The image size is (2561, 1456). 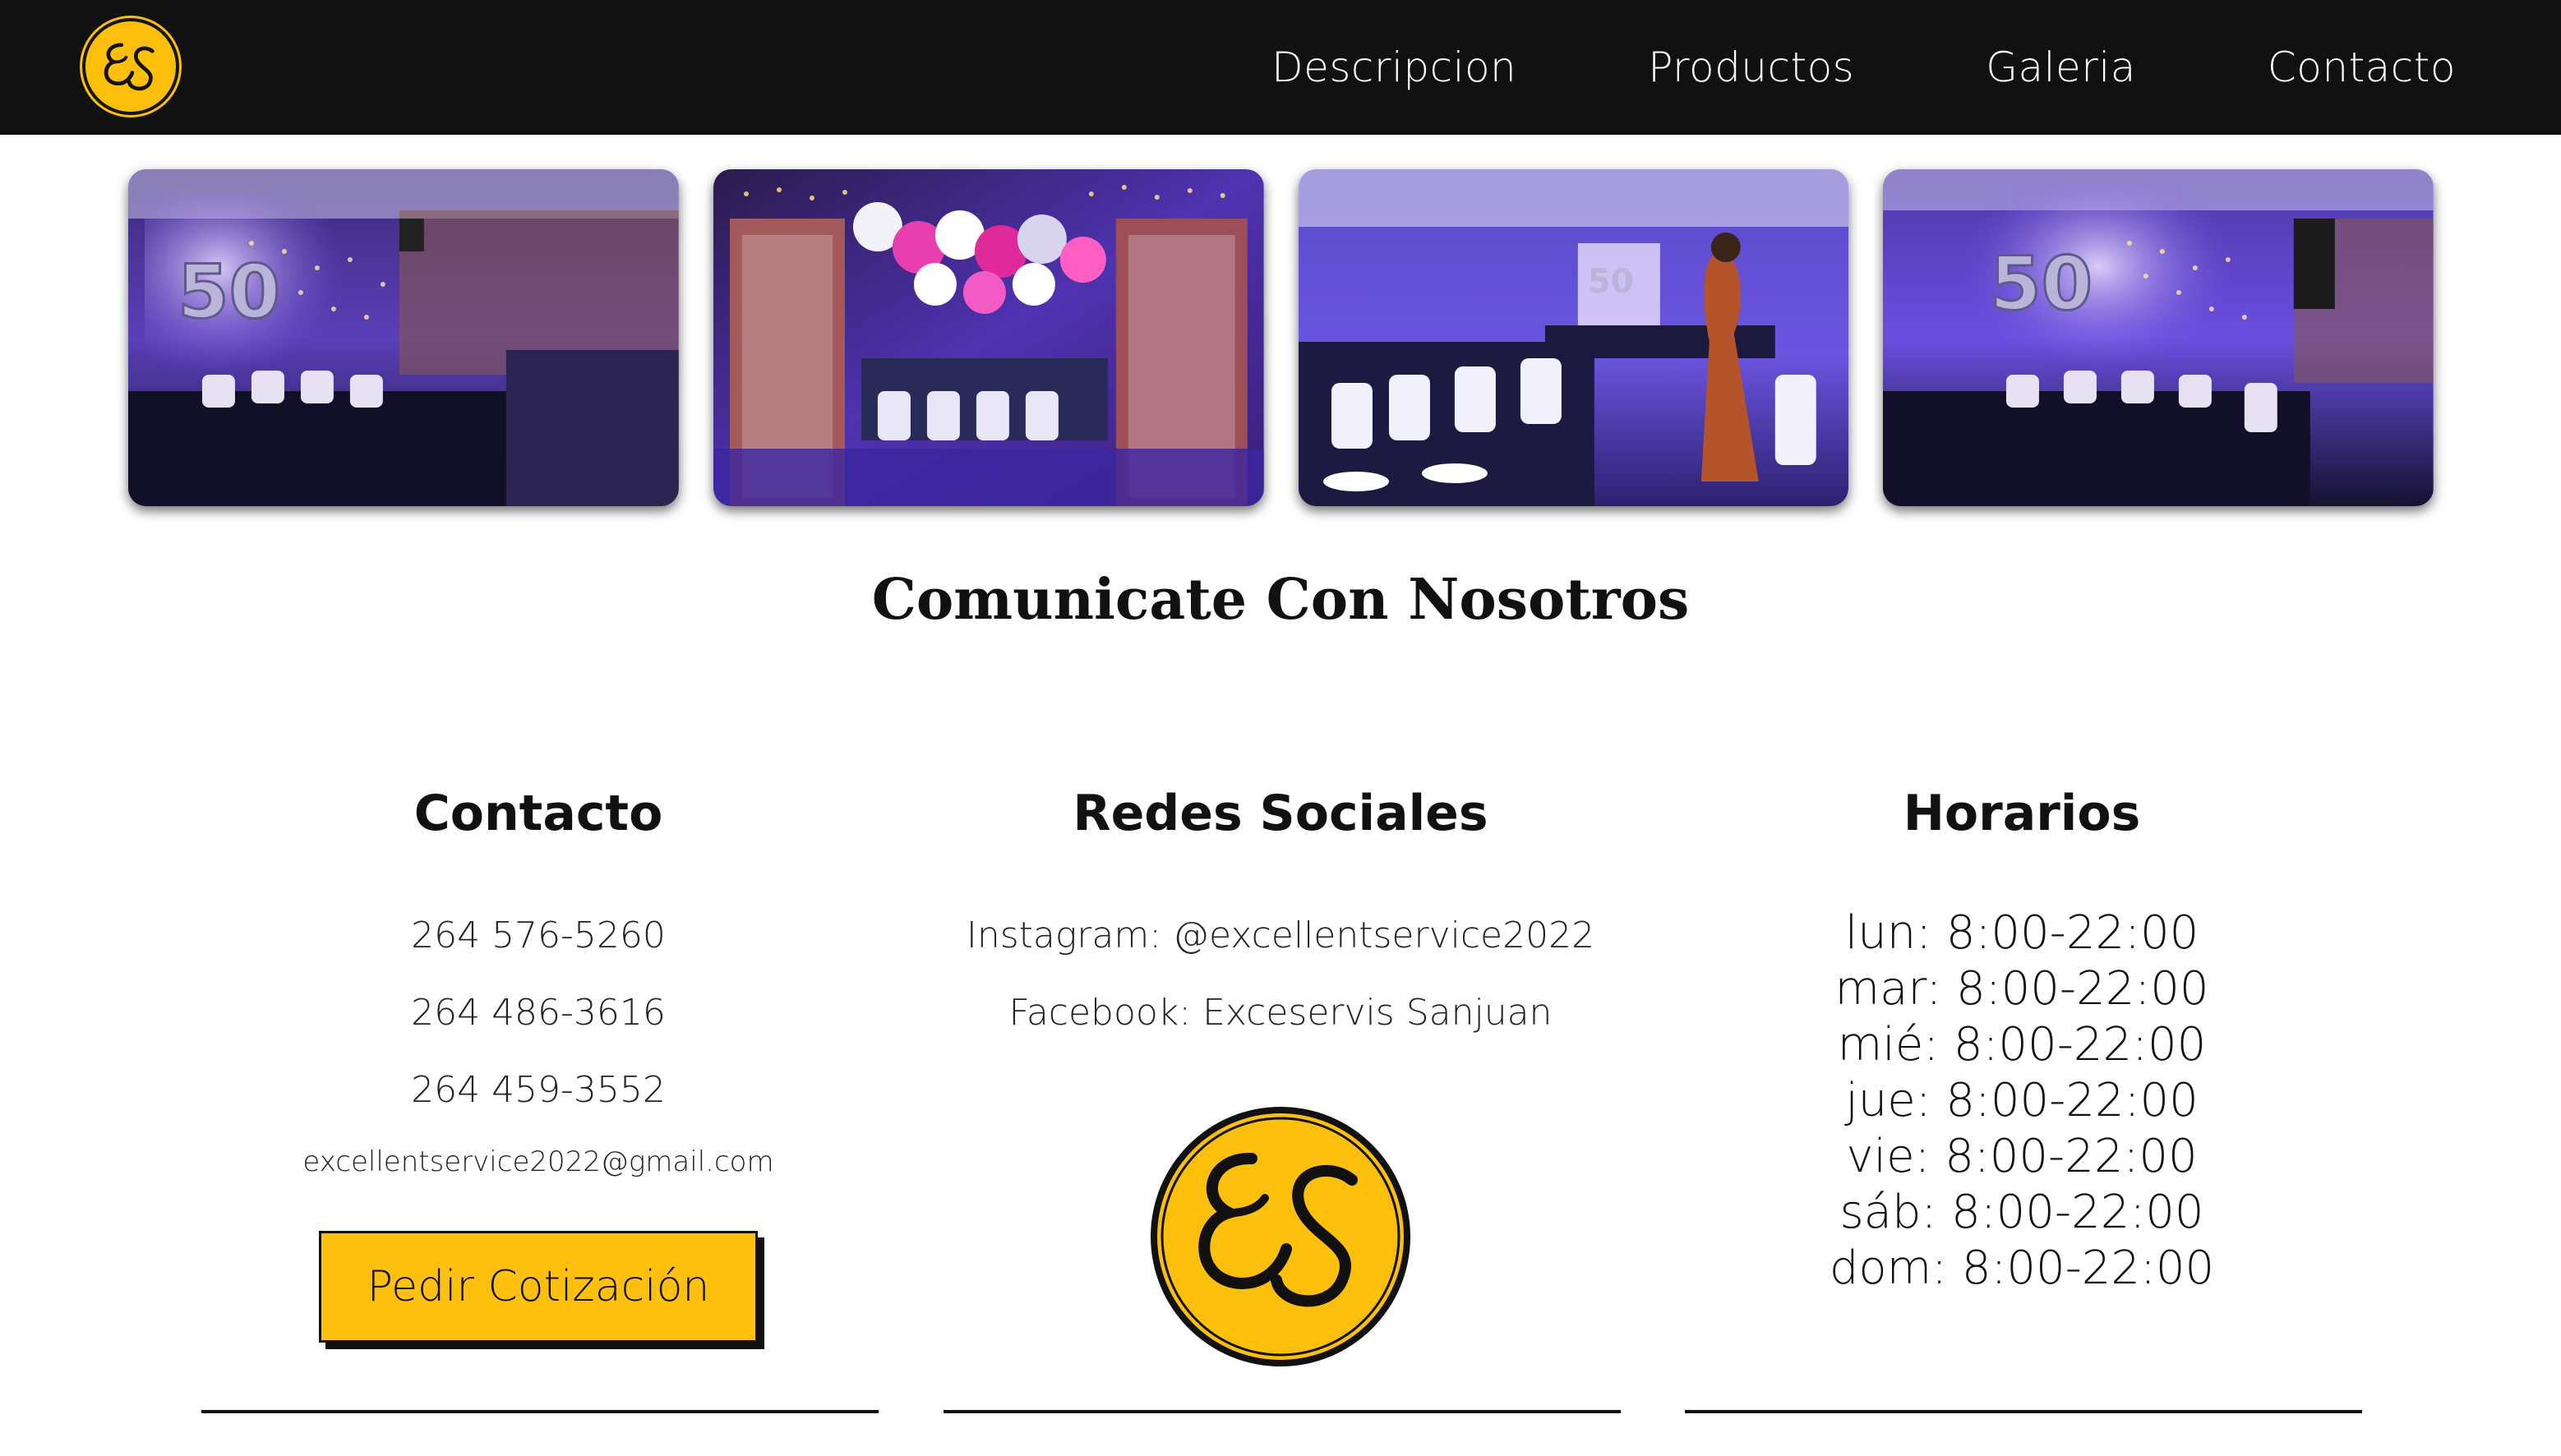 What do you see at coordinates (2022, 1044) in the screenshot?
I see `hours-wednesday: mié: 8:00-22:00` at bounding box center [2022, 1044].